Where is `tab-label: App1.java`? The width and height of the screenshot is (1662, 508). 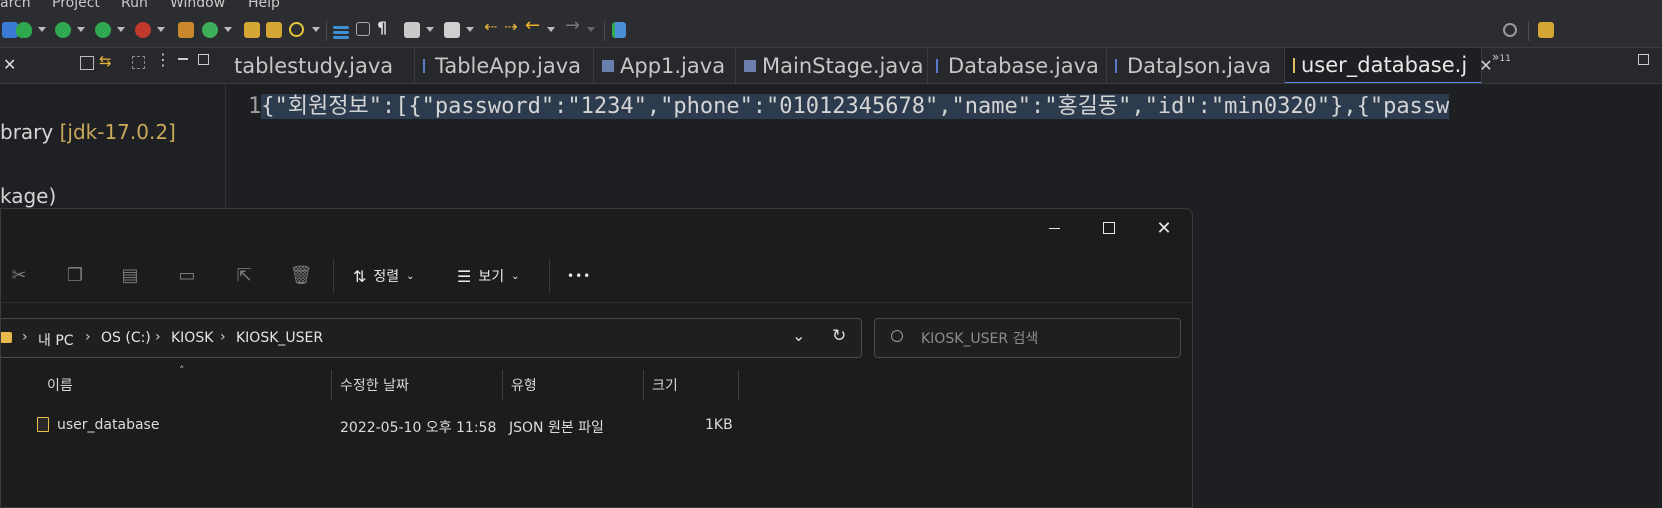
tab-label: App1.java is located at coordinates (673, 66).